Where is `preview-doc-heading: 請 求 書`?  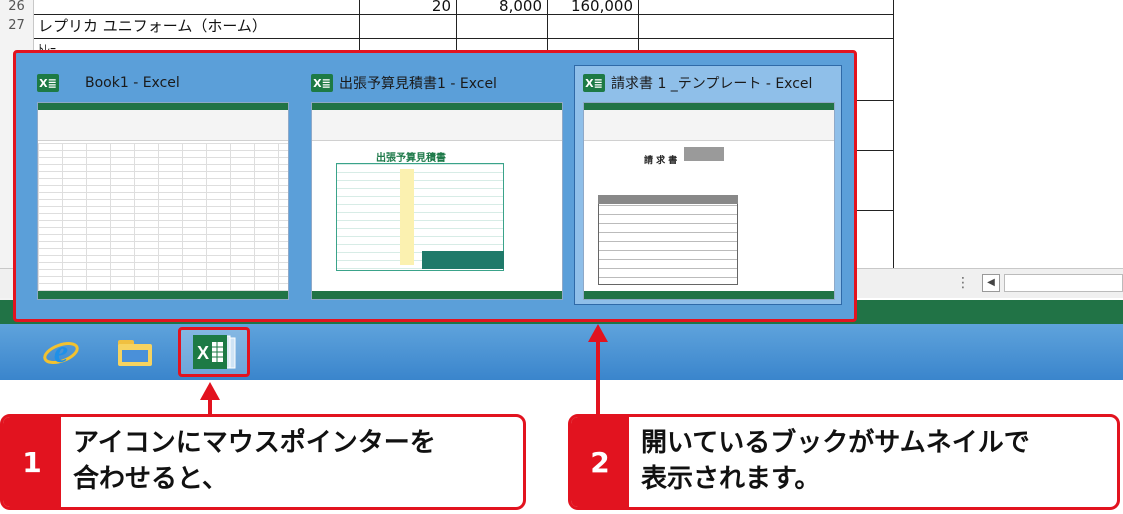 preview-doc-heading: 請 求 書 is located at coordinates (661, 161).